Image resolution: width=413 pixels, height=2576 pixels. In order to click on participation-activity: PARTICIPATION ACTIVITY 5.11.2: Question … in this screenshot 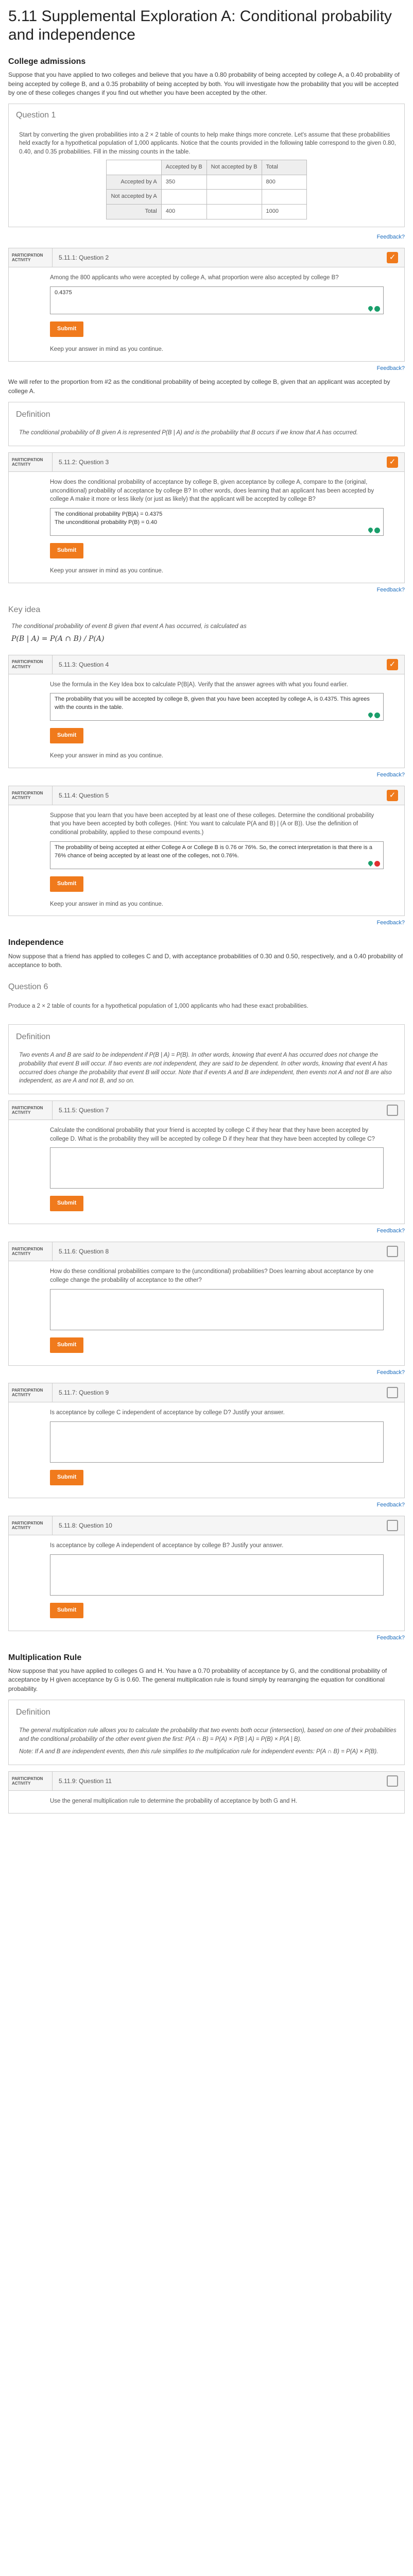, I will do `click(206, 517)`.